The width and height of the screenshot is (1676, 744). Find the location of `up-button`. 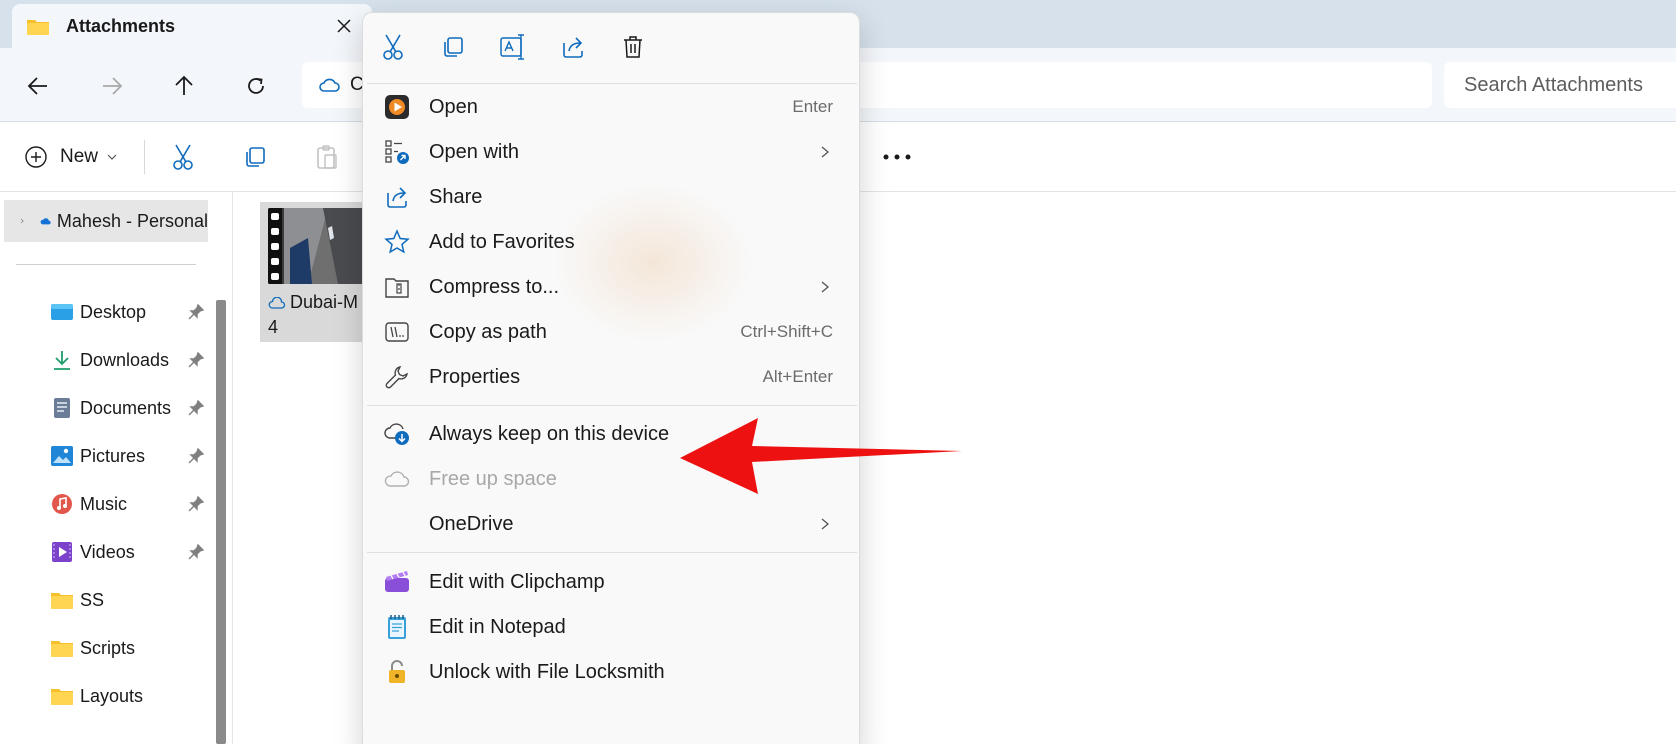

up-button is located at coordinates (184, 86).